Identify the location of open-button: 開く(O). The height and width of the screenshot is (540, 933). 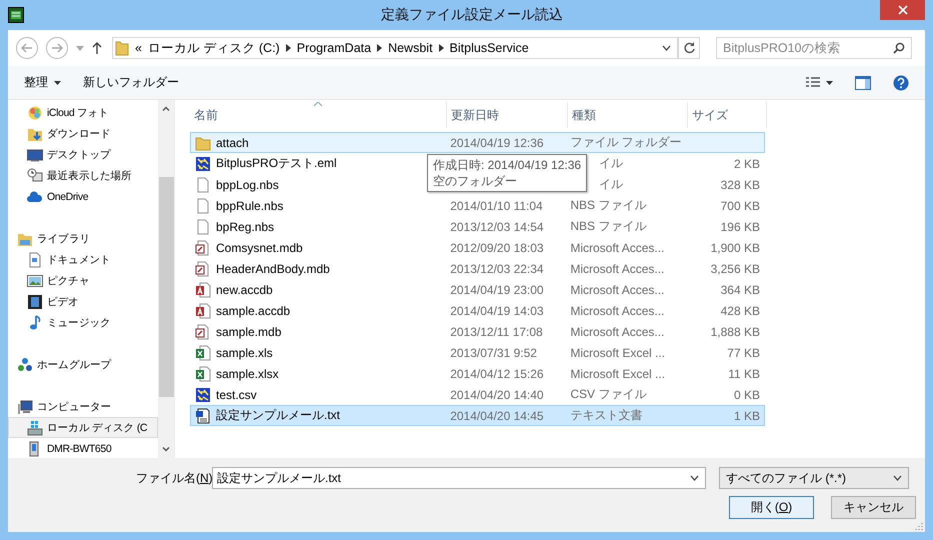
(771, 507).